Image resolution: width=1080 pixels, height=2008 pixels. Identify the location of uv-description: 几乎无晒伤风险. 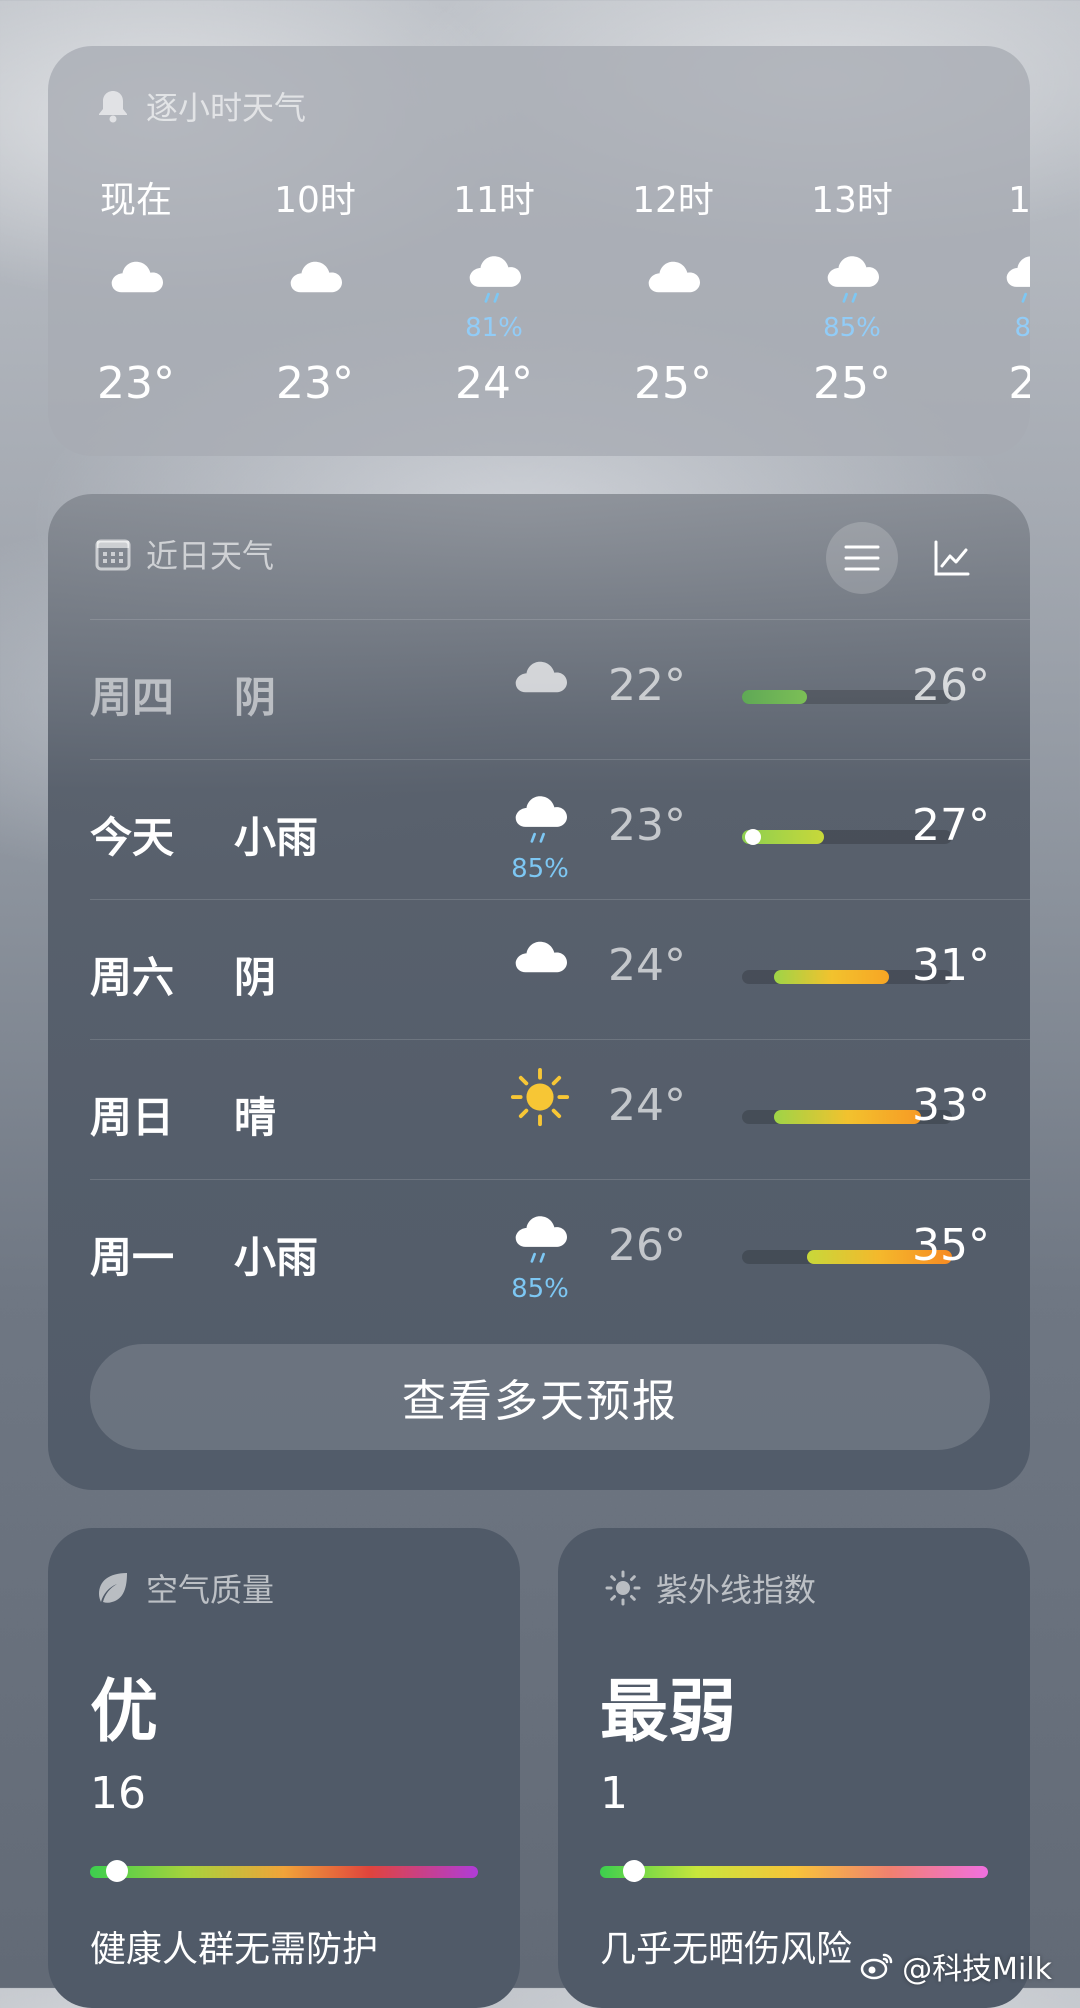
(726, 1949).